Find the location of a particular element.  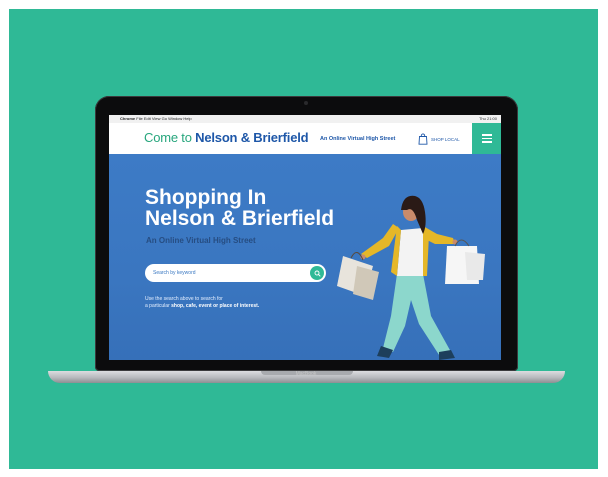

camera-dot is located at coordinates (306, 103).